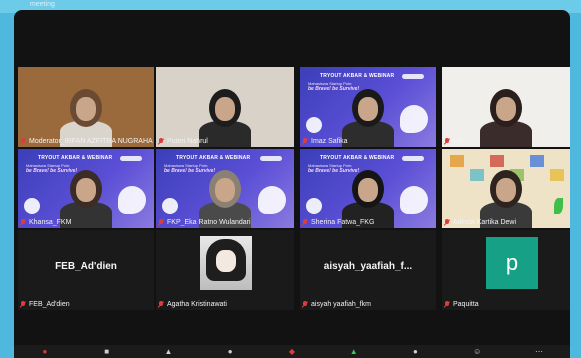 The width and height of the screenshot is (581, 358). Describe the element at coordinates (512, 263) in the screenshot. I see `avatar: p` at that location.